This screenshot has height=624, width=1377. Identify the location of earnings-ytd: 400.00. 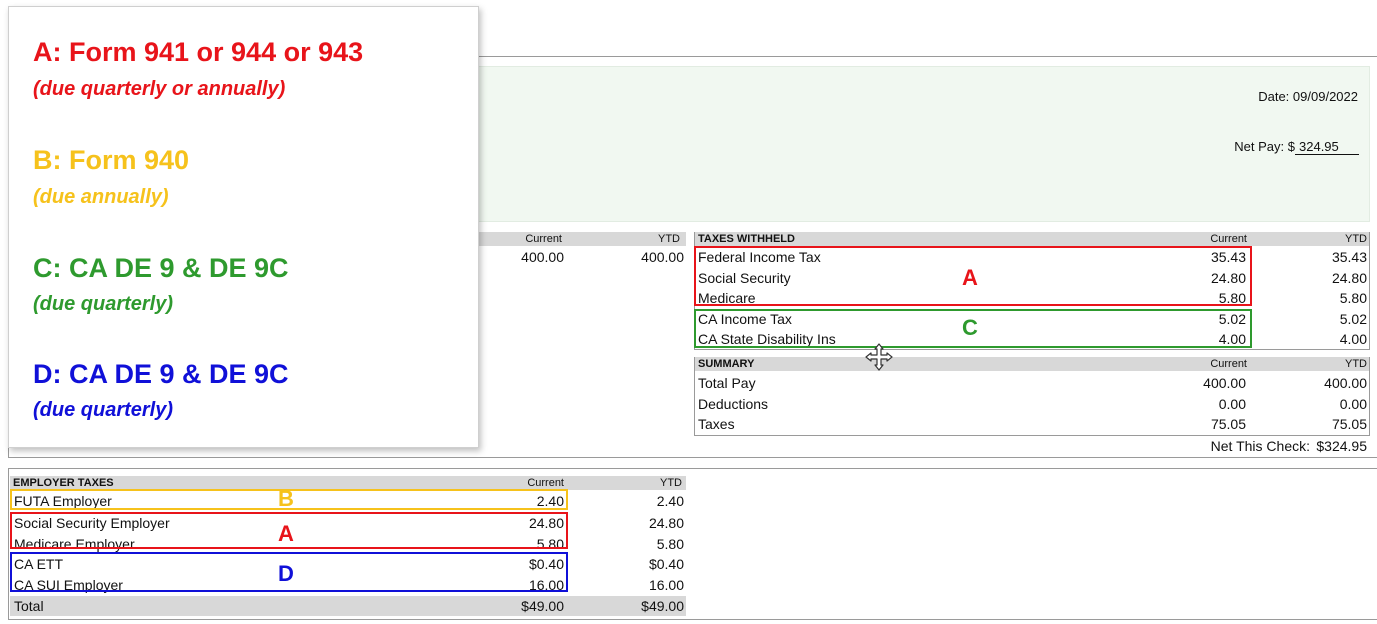
(662, 257).